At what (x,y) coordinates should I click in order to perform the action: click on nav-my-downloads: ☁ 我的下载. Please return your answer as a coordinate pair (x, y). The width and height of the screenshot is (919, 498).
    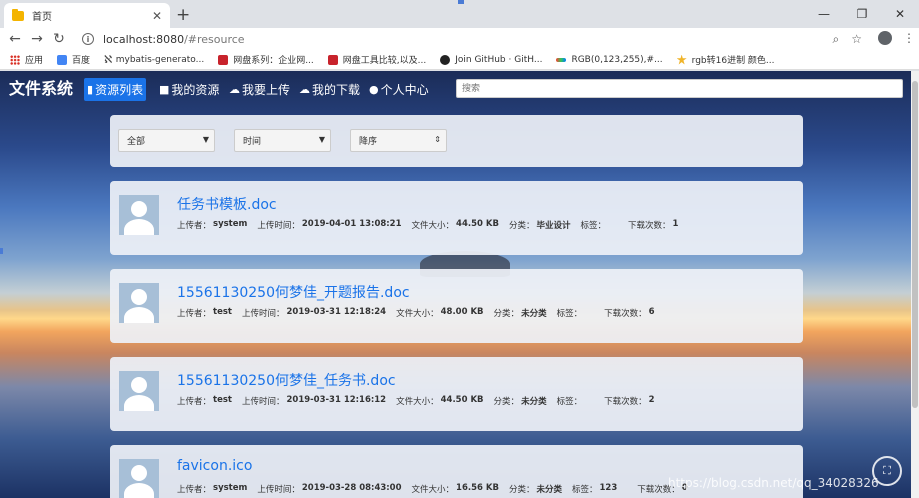
    Looking at the image, I should click on (329, 89).